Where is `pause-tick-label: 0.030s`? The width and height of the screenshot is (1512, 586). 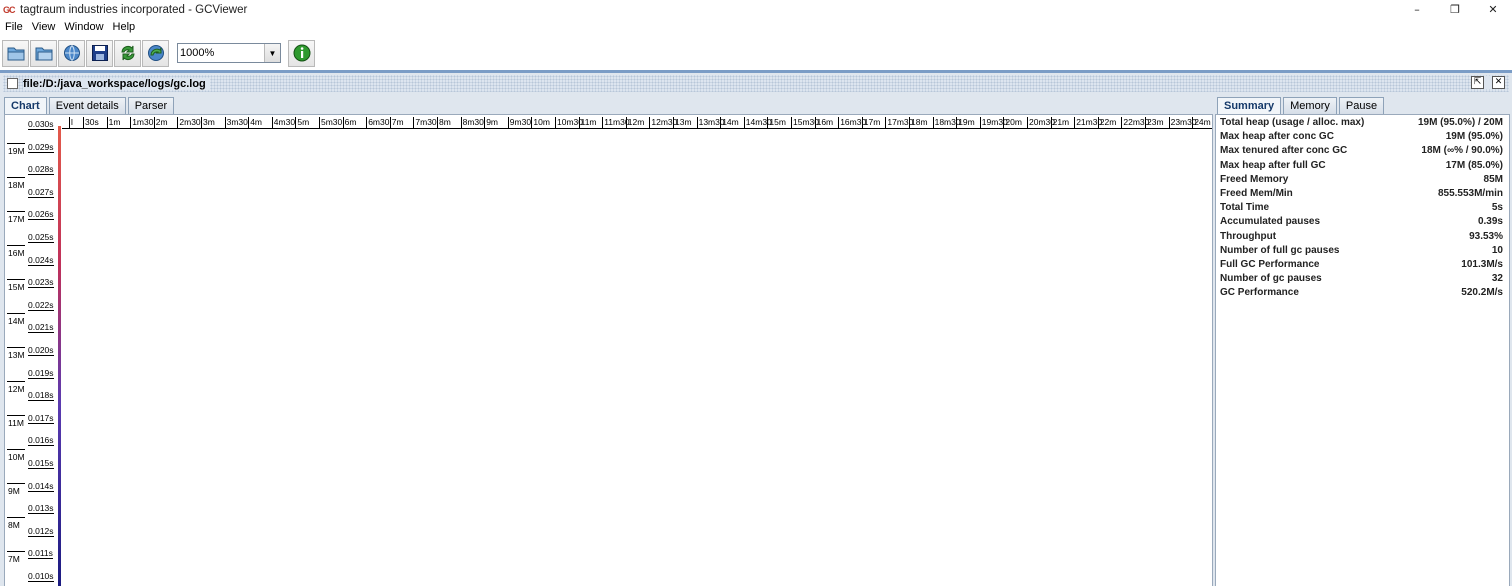
pause-tick-label: 0.030s is located at coordinates (41, 124).